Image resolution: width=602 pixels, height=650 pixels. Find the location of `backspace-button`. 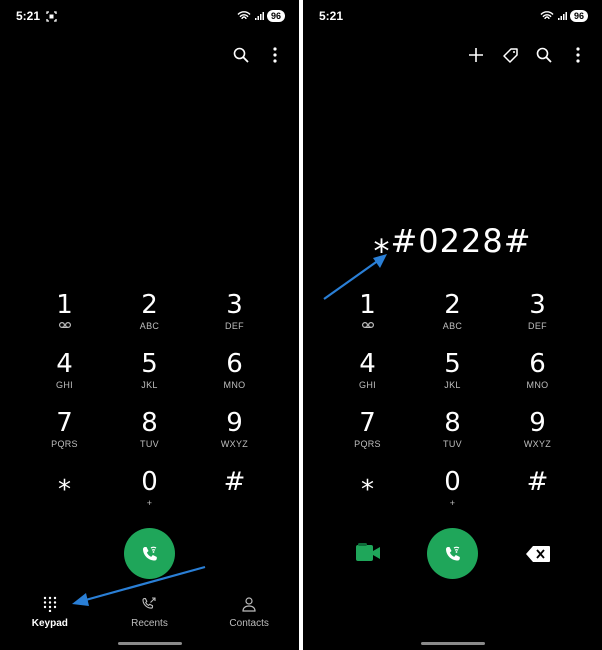

backspace-button is located at coordinates (538, 554).